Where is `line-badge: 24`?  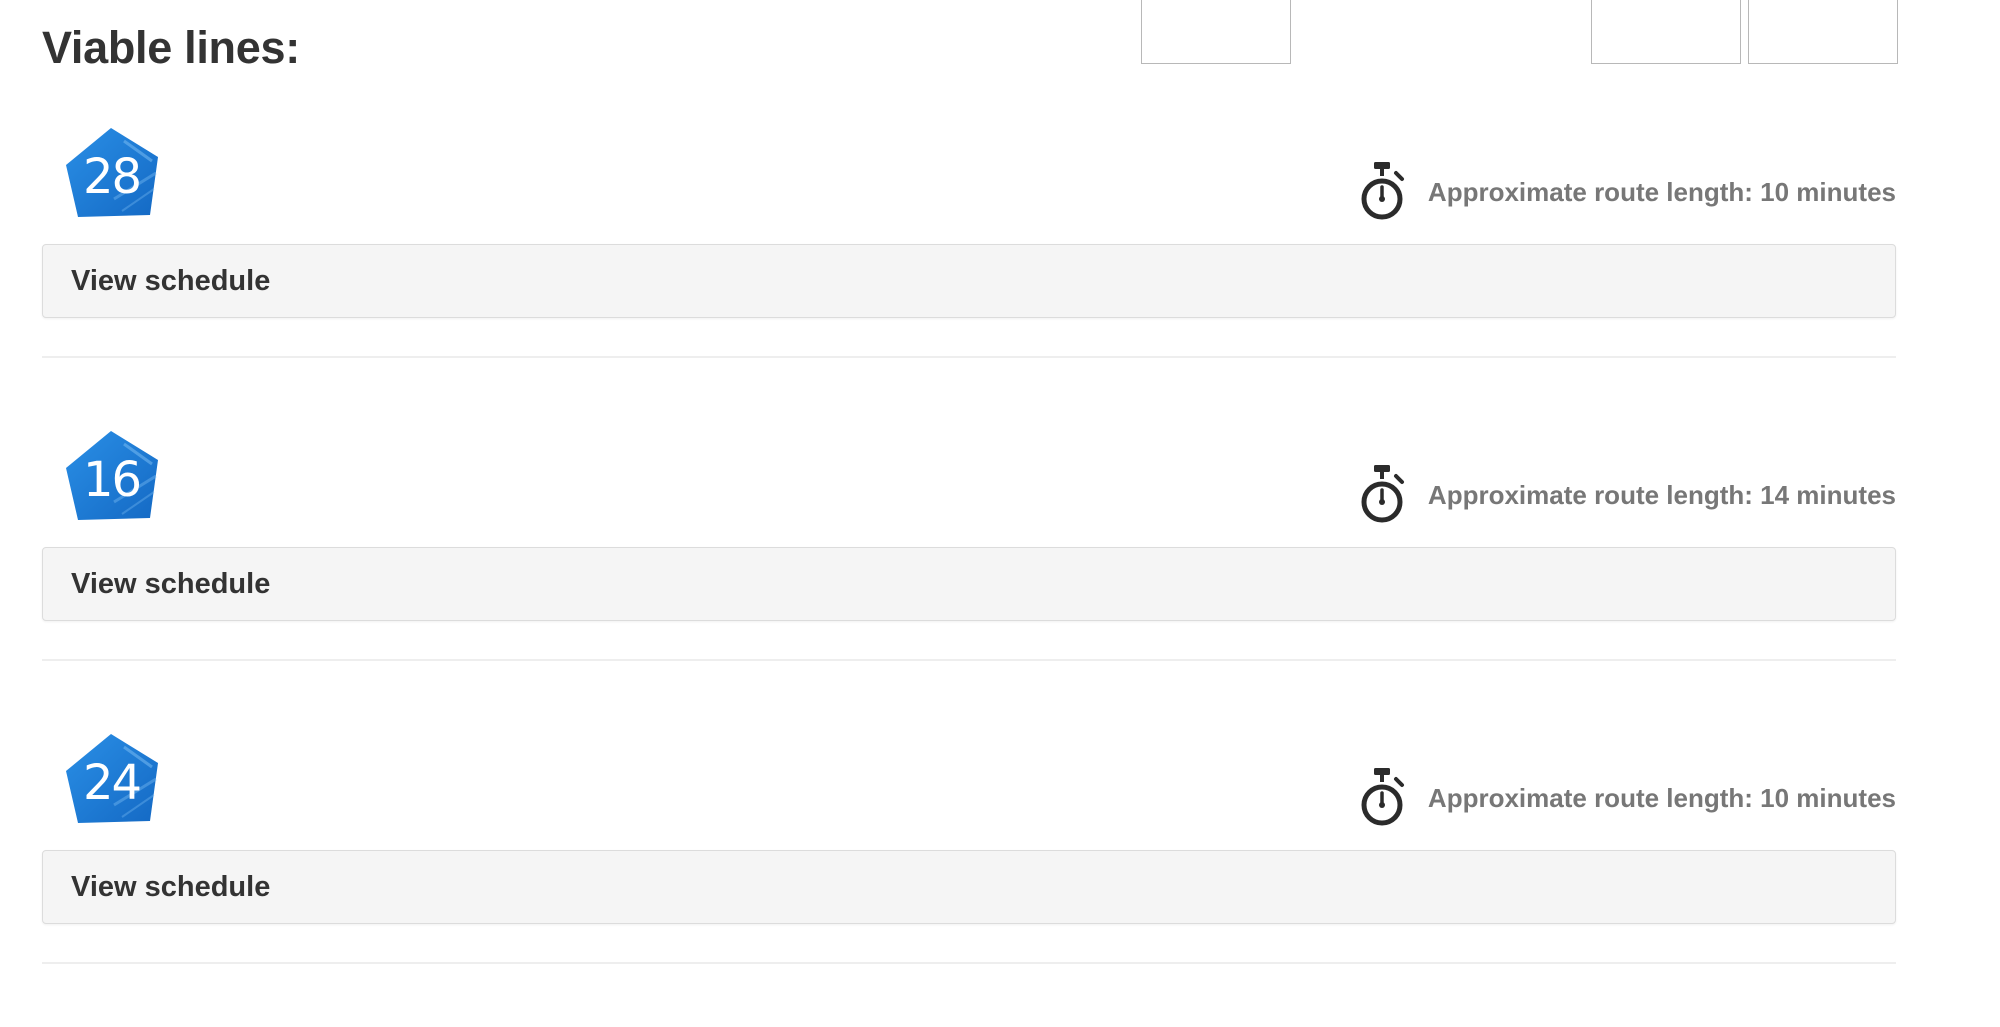
line-badge: 24 is located at coordinates (113, 782).